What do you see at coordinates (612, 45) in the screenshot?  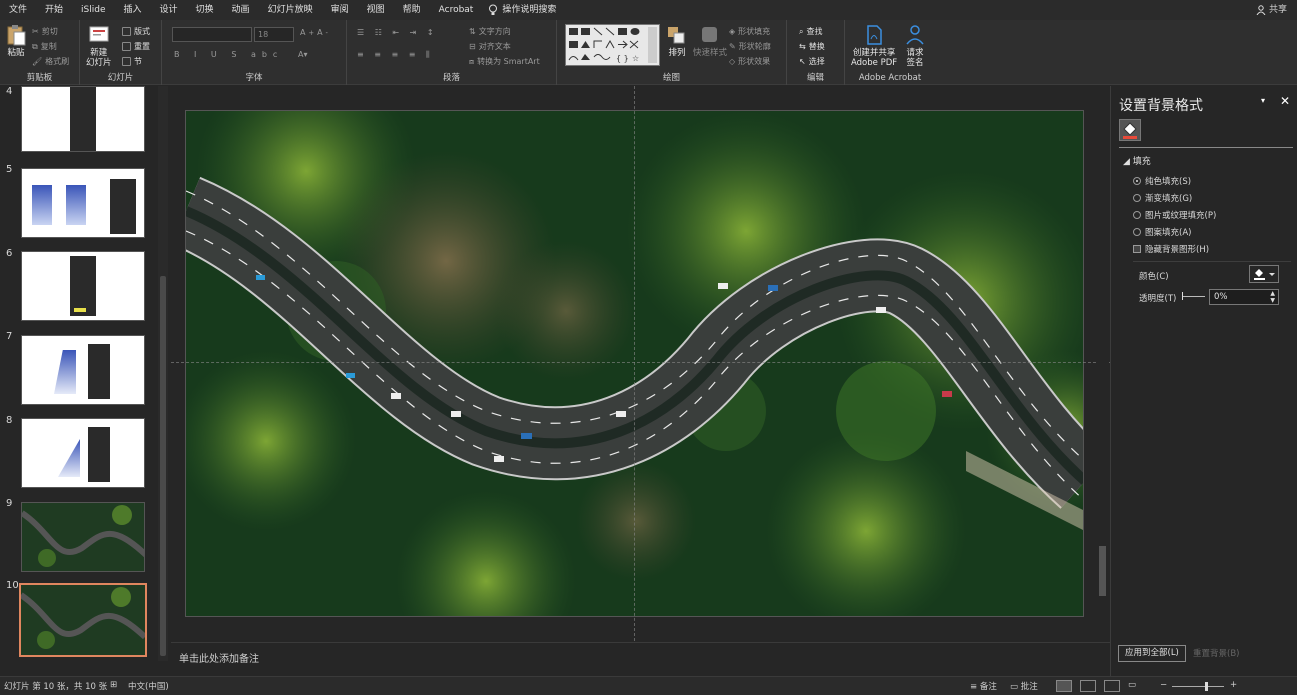 I see `shape-gallery: { } ☆` at bounding box center [612, 45].